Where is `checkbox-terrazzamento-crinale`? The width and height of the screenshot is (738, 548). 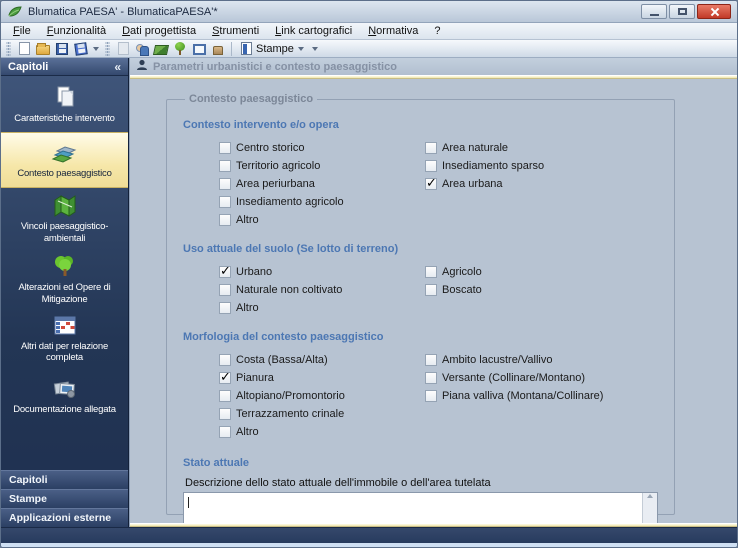 checkbox-terrazzamento-crinale is located at coordinates (225, 414).